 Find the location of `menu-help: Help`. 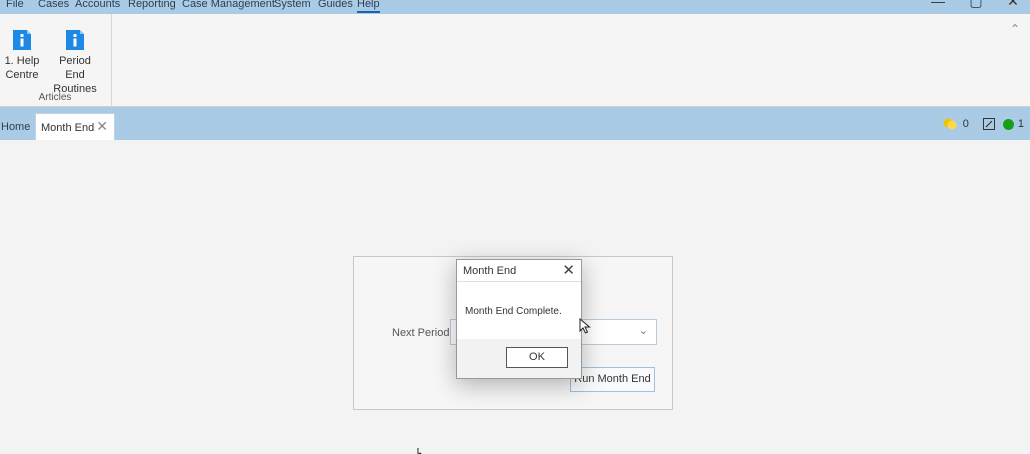

menu-help: Help is located at coordinates (368, 6).